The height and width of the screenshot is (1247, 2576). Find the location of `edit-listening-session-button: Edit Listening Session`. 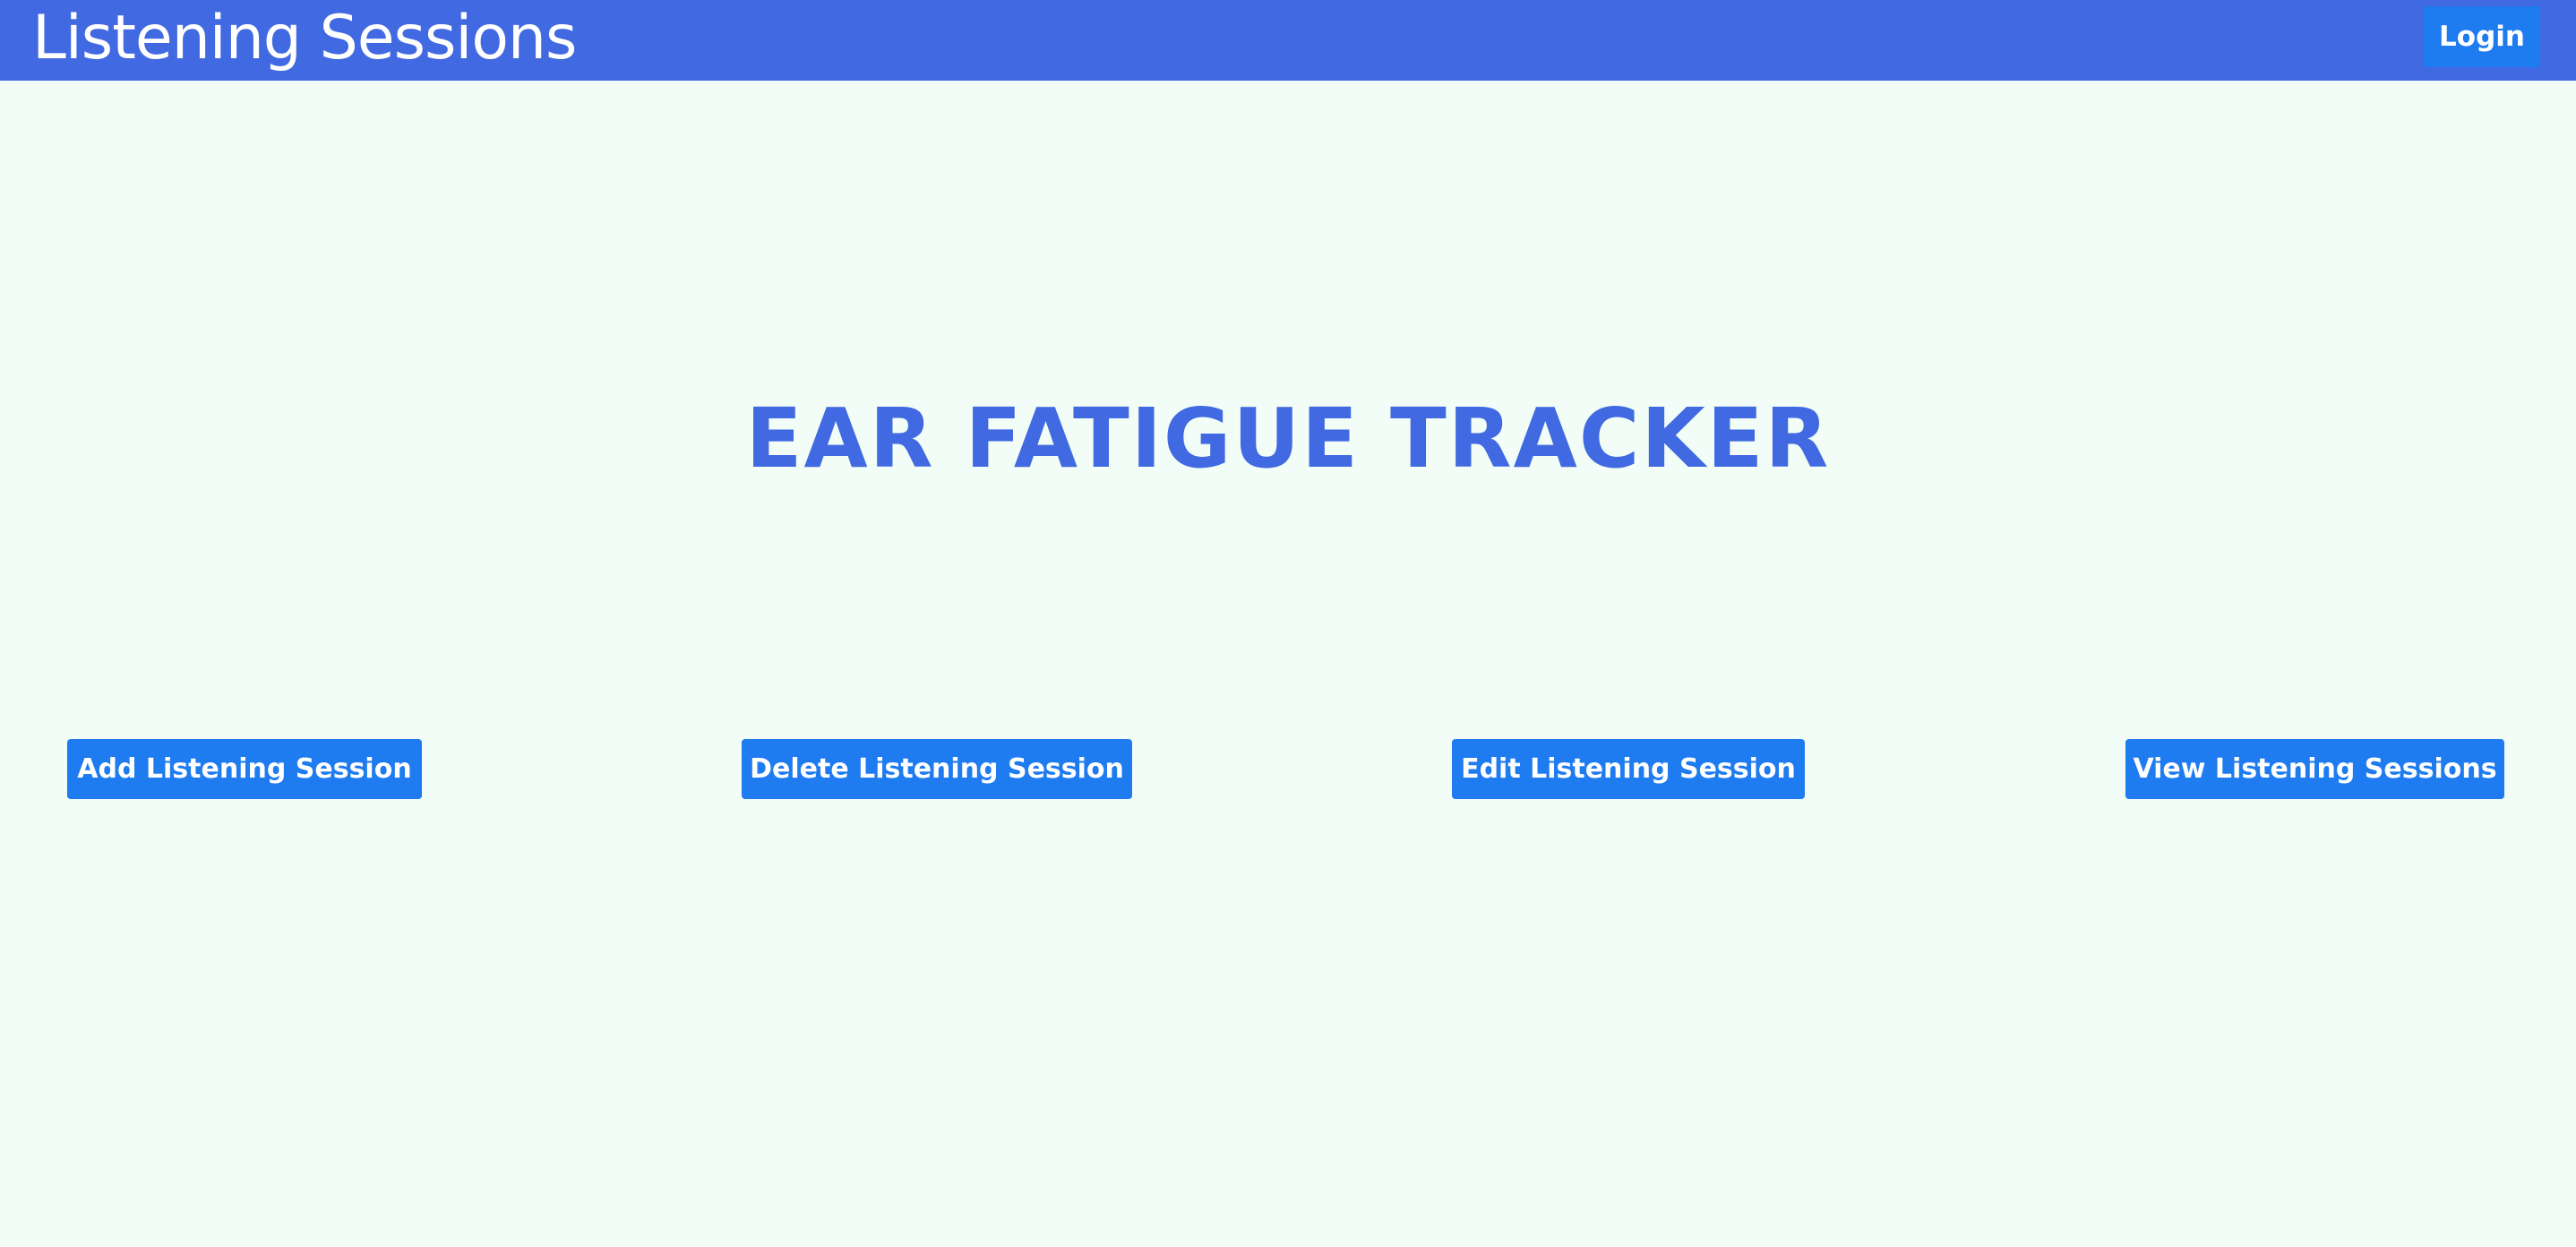

edit-listening-session-button: Edit Listening Session is located at coordinates (1628, 769).